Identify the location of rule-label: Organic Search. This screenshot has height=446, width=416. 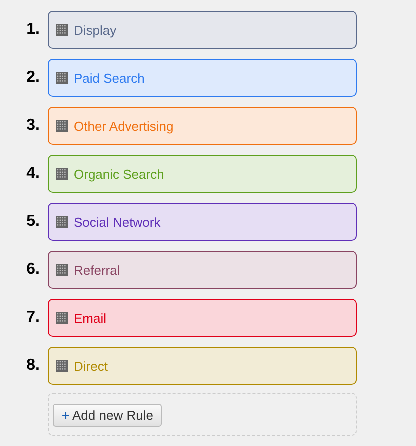
(119, 174).